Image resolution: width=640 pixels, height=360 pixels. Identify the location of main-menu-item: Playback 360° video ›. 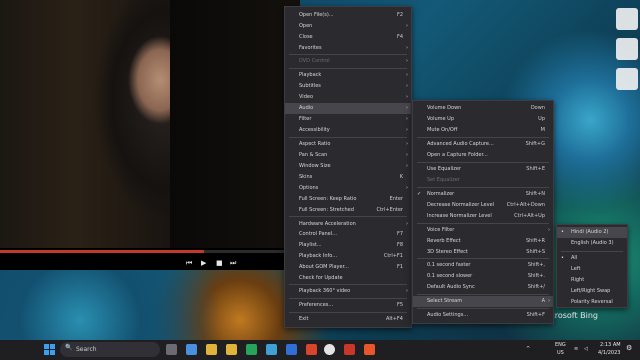
(348, 291).